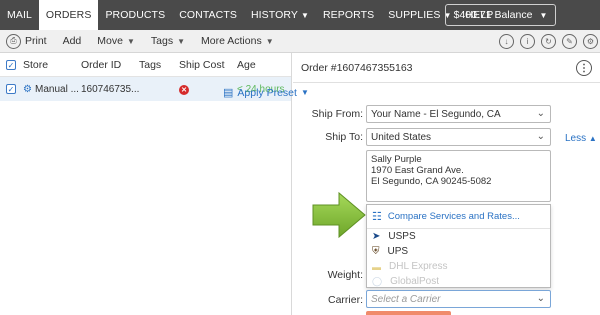 Image resolution: width=600 pixels, height=315 pixels. Describe the element at coordinates (569, 41) in the screenshot. I see `edit-icon: ✎` at that location.